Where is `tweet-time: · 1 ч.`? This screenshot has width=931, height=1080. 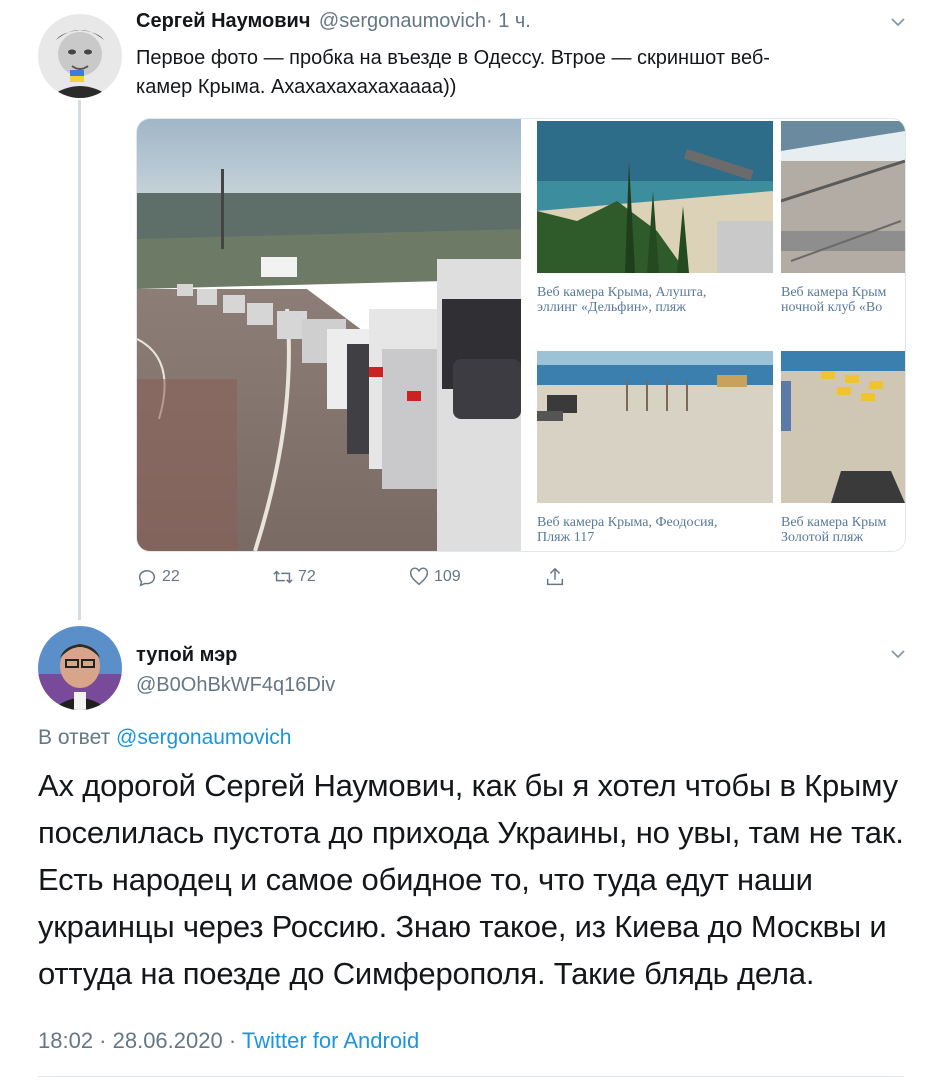
tweet-time: · 1 ч. is located at coordinates (508, 21).